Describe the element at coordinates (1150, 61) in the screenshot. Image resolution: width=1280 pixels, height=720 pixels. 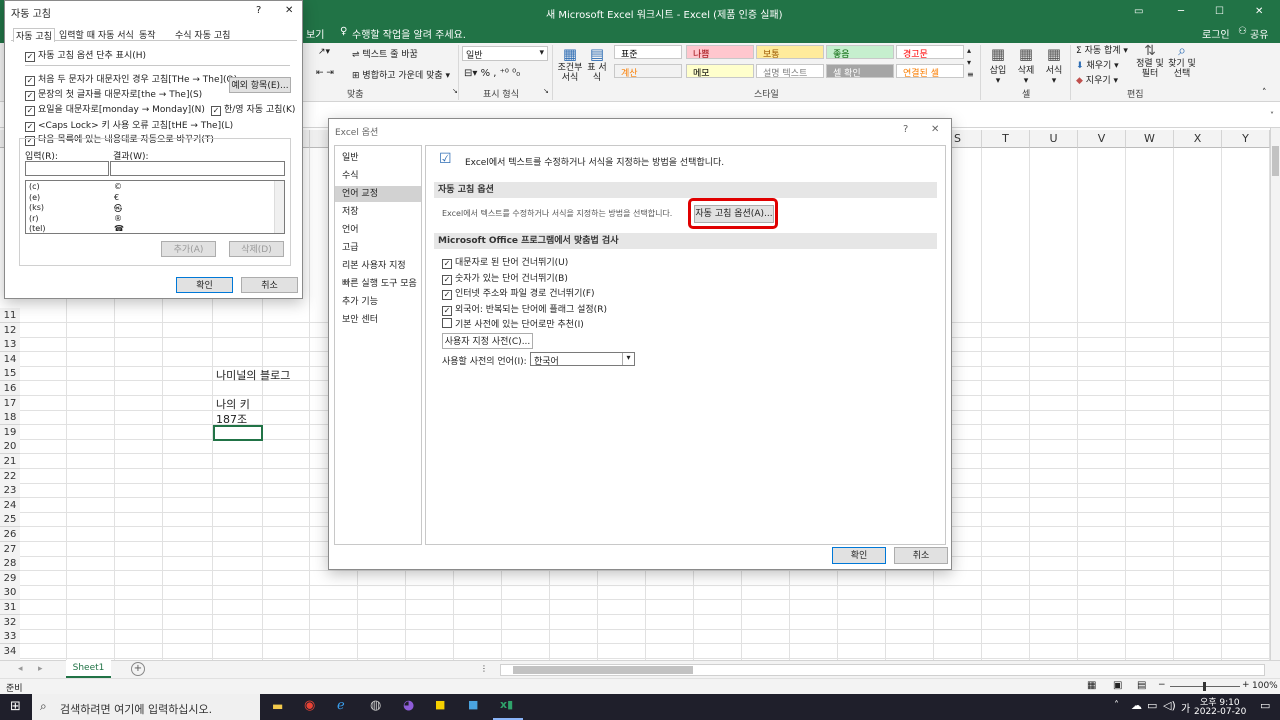
I see `sort-filter-button: ⇅ 정렬 및 필터` at that location.